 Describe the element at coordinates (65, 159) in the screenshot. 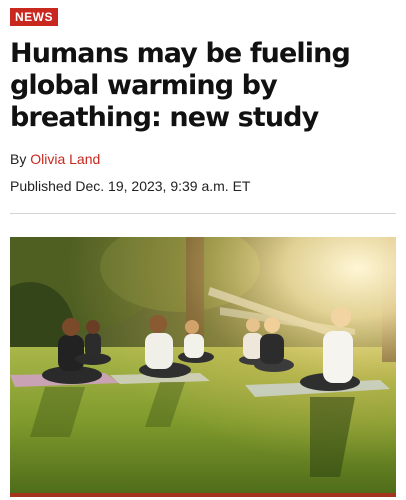

I see `author-link: Olivia Land` at that location.